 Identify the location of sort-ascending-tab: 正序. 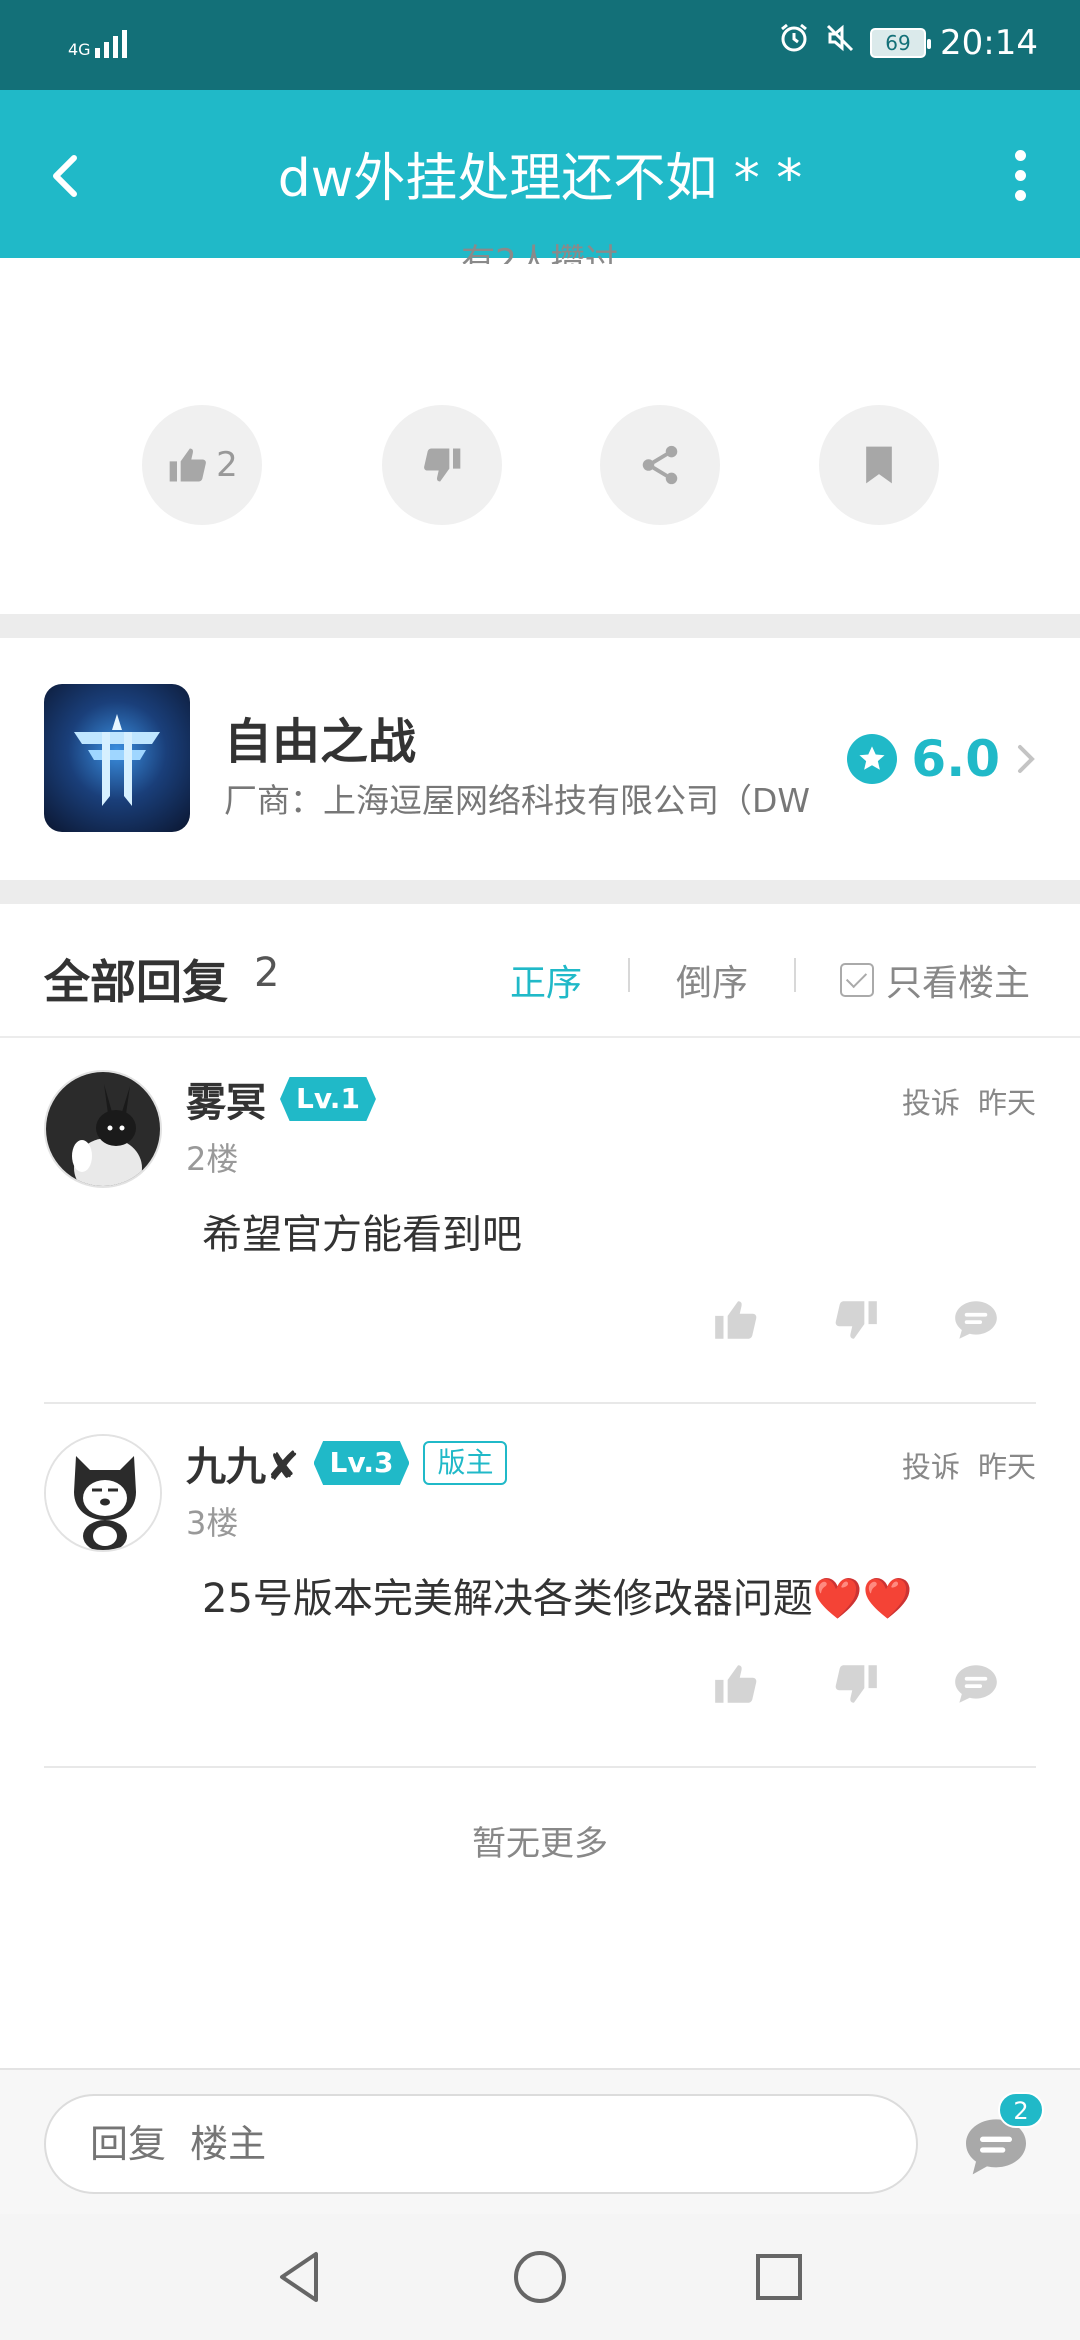
(546, 980).